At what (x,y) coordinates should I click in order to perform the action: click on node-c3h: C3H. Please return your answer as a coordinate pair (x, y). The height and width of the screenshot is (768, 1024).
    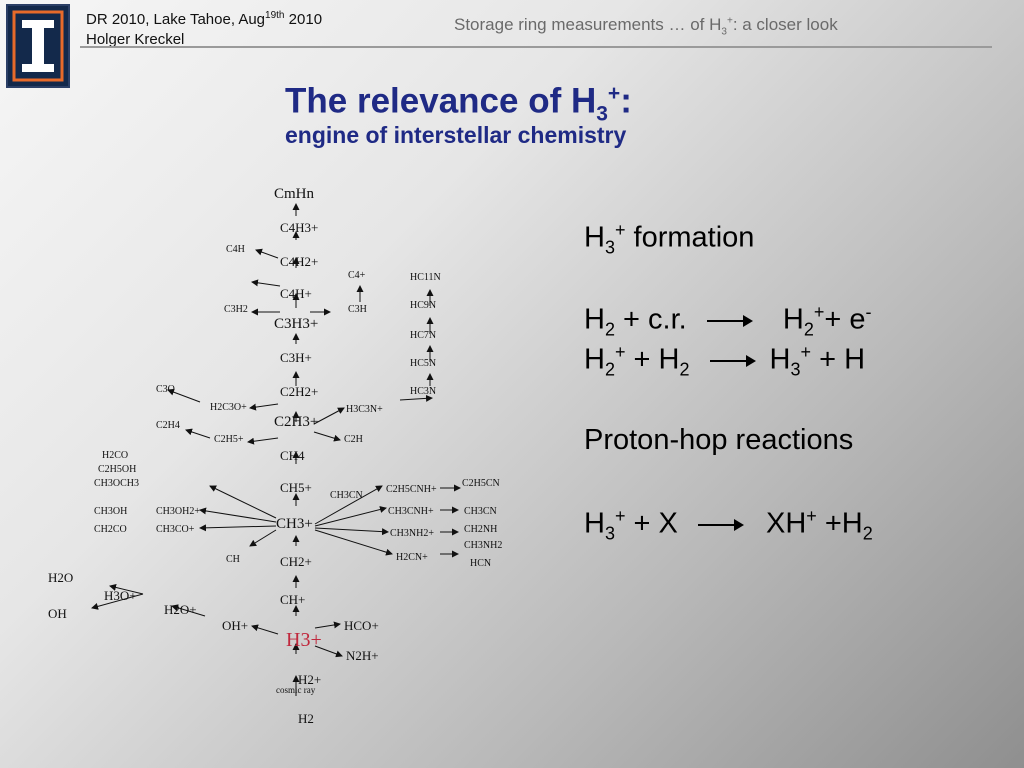
    Looking at the image, I should click on (357, 309).